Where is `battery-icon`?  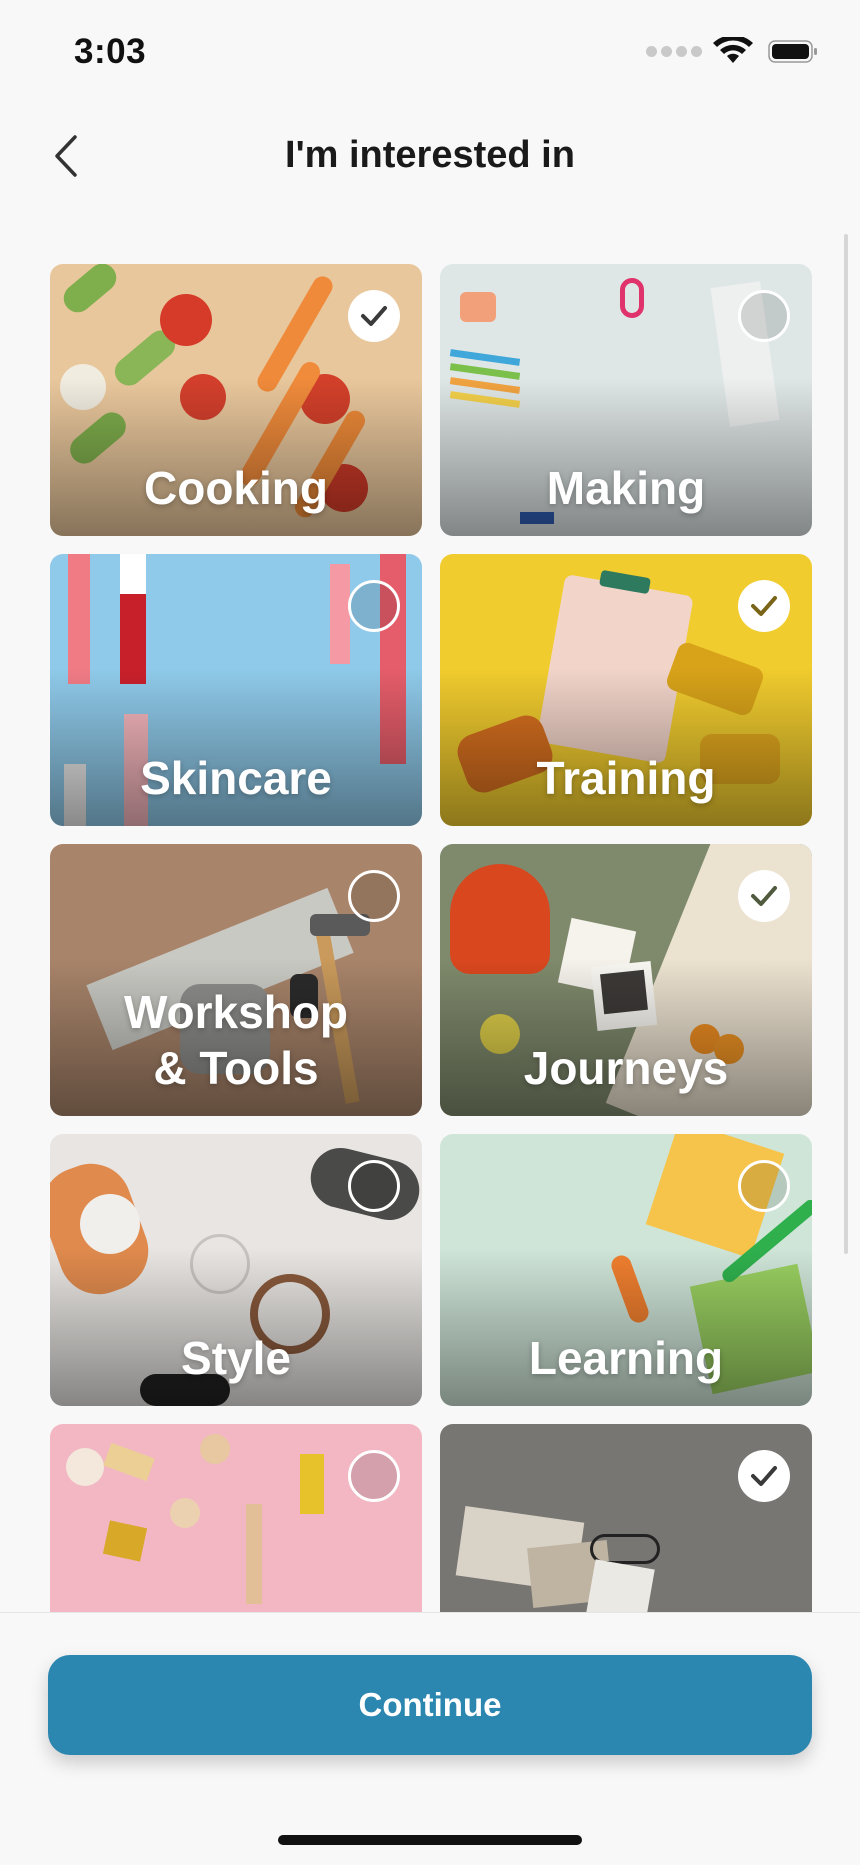 battery-icon is located at coordinates (792, 51).